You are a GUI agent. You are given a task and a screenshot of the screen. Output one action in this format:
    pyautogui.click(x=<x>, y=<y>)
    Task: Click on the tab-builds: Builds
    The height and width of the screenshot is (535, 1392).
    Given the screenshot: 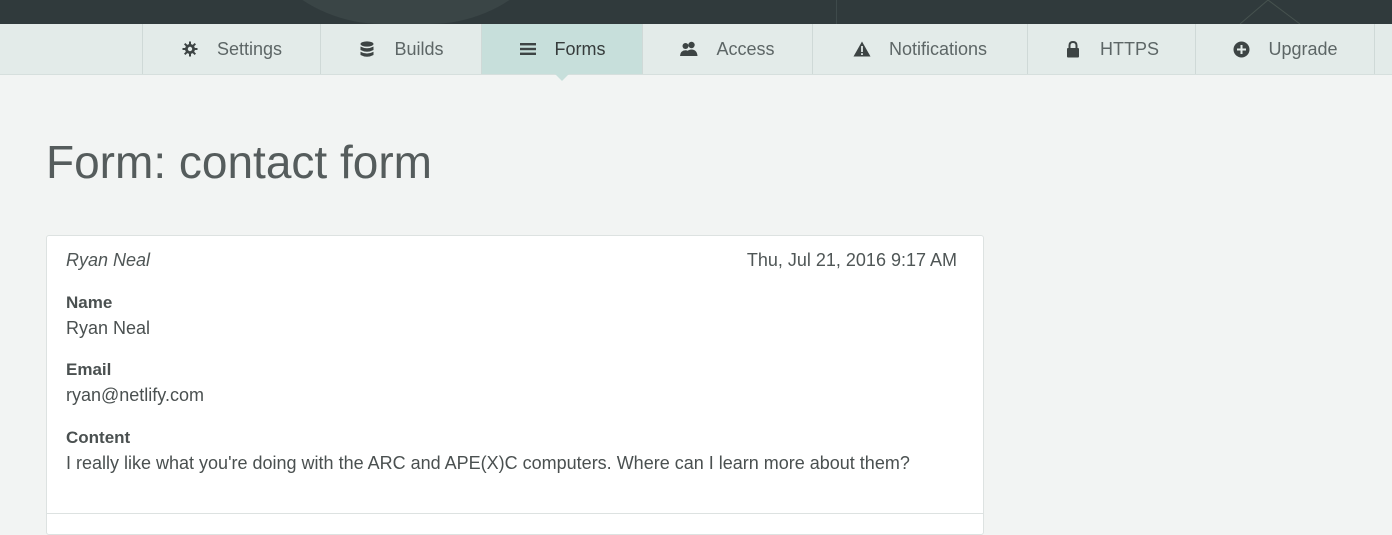 What is the action you would take?
    pyautogui.click(x=400, y=49)
    